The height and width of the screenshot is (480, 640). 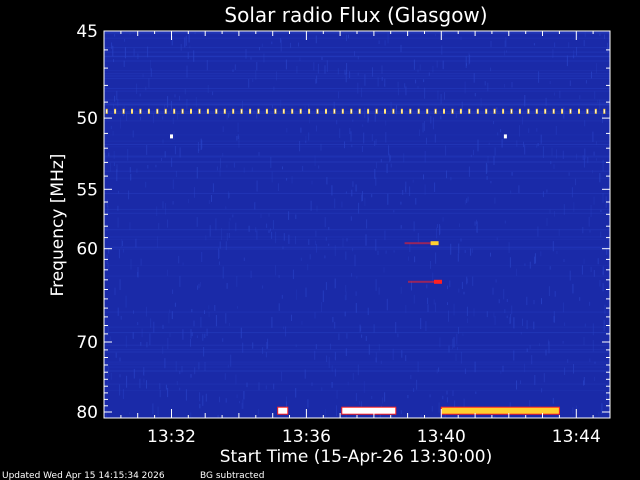 What do you see at coordinates (171, 437) in the screenshot?
I see `x-tick-label: 13:32` at bounding box center [171, 437].